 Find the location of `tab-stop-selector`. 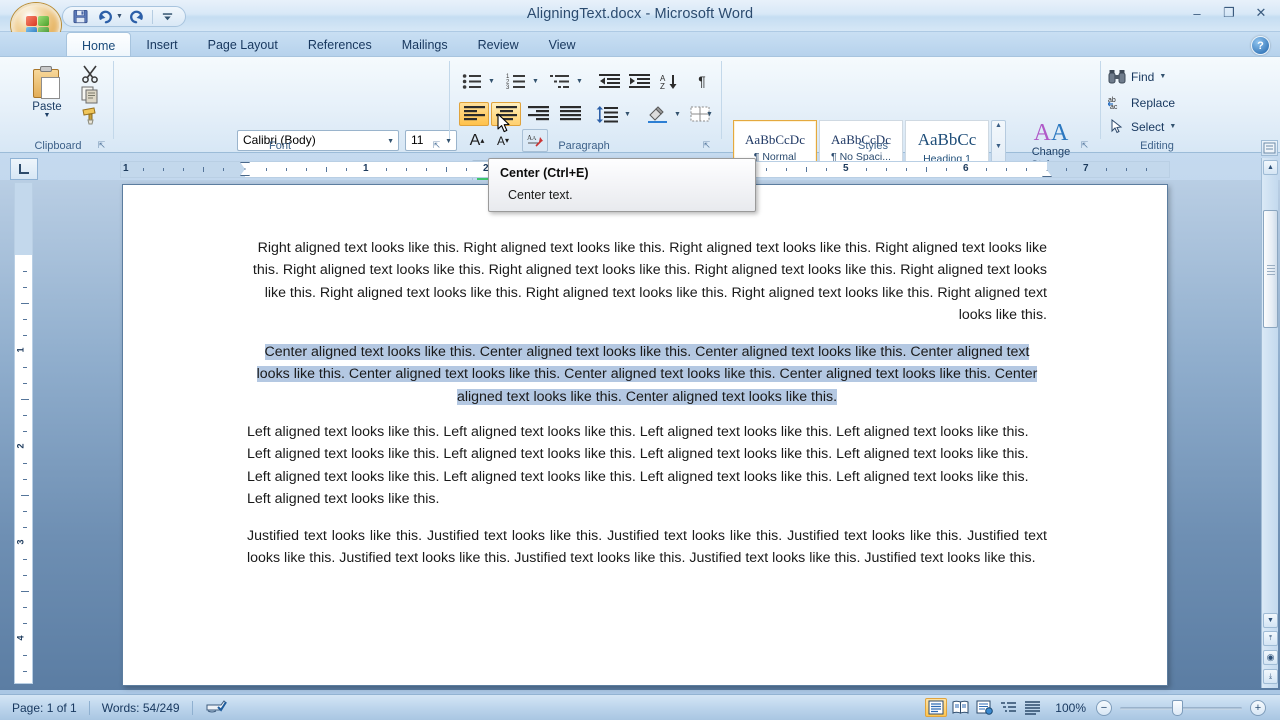

tab-stop-selector is located at coordinates (24, 169).